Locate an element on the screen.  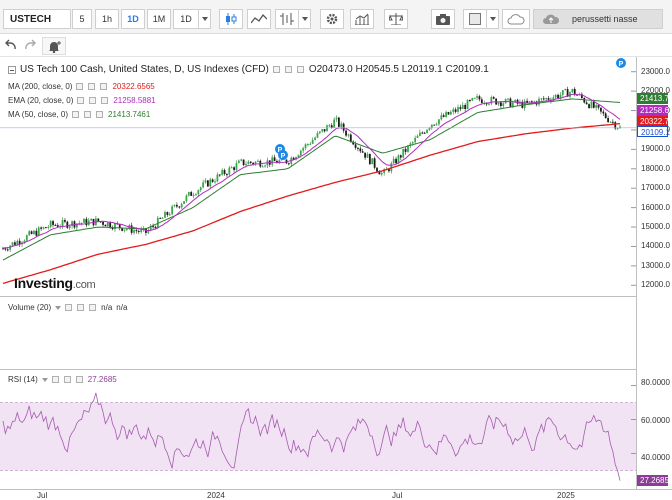
volume-legend: Volume (20) n/a n/a is located at coordinates (67, 307).